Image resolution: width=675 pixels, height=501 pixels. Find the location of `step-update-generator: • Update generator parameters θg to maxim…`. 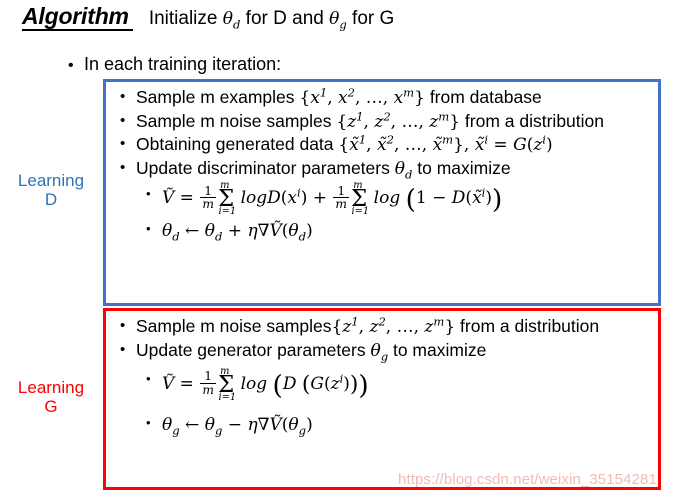

step-update-generator: • Update generator parameters θg to maxim… is located at coordinates (384, 351).